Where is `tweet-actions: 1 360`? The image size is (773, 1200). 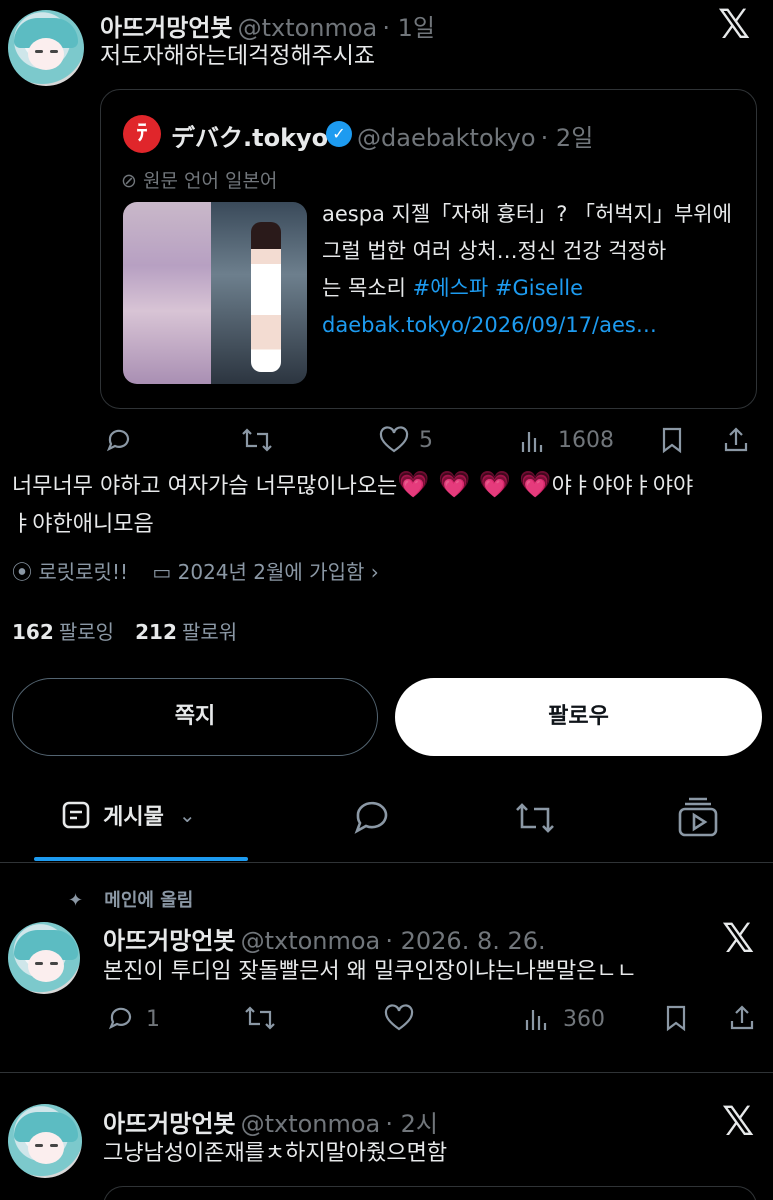 tweet-actions: 1 360 is located at coordinates (386, 1020).